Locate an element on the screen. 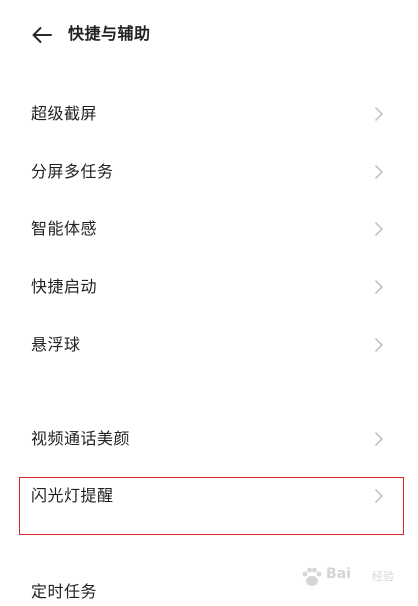 Image resolution: width=418 pixels, height=606 pixels. menu-item-label: 快捷启动 is located at coordinates (64, 286).